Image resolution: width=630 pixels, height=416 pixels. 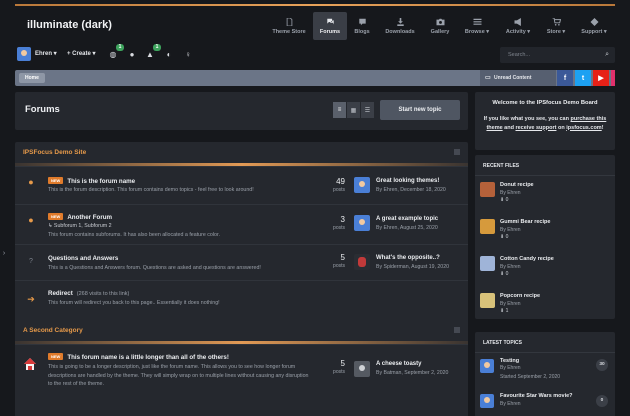 What do you see at coordinates (440, 22) in the screenshot?
I see `camera-icon` at bounding box center [440, 22].